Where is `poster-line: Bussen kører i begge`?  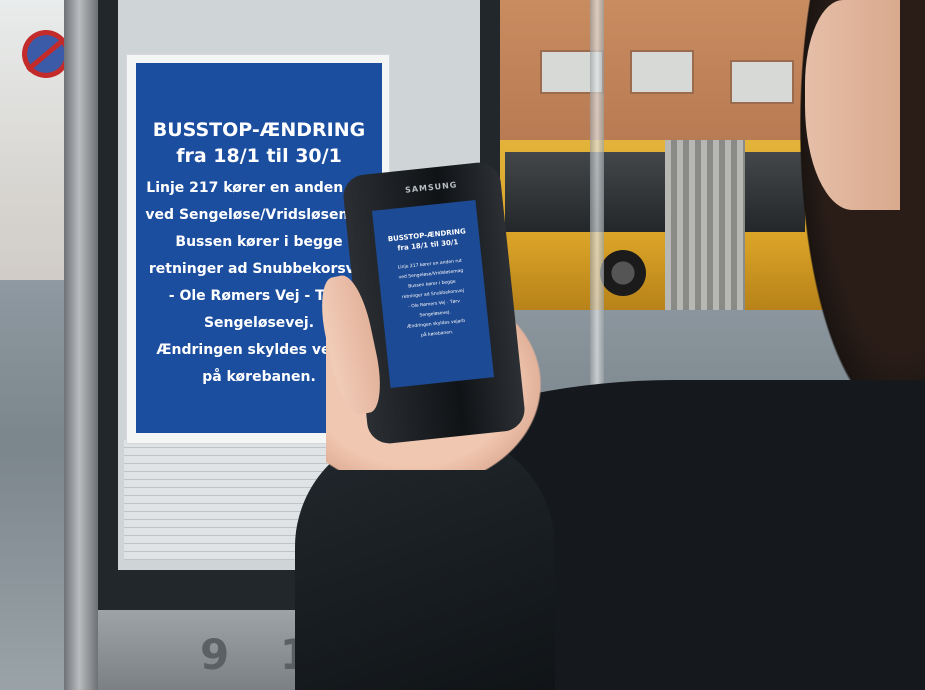 poster-line: Bussen kører i begge is located at coordinates (259, 242).